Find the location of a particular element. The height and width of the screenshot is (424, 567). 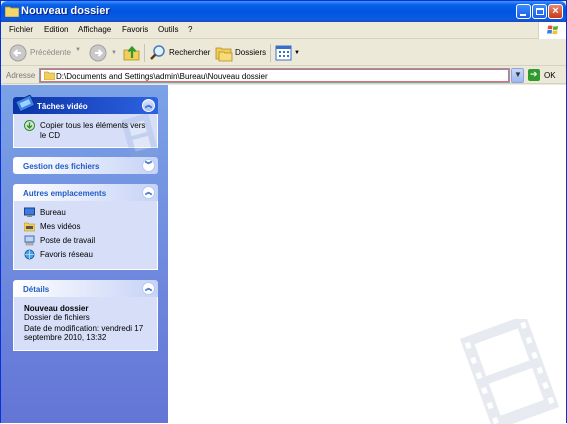

task-label: Copier tous les éléments vers is located at coordinates (93, 125).